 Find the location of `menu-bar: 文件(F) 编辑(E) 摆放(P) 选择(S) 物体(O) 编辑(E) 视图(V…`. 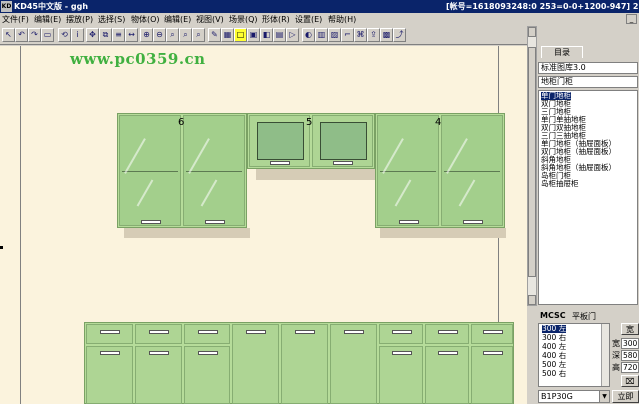

menu-bar: 文件(F) 编辑(E) 摆放(P) 选择(S) 物体(O) 编辑(E) 视图(V… is located at coordinates (319, 19).